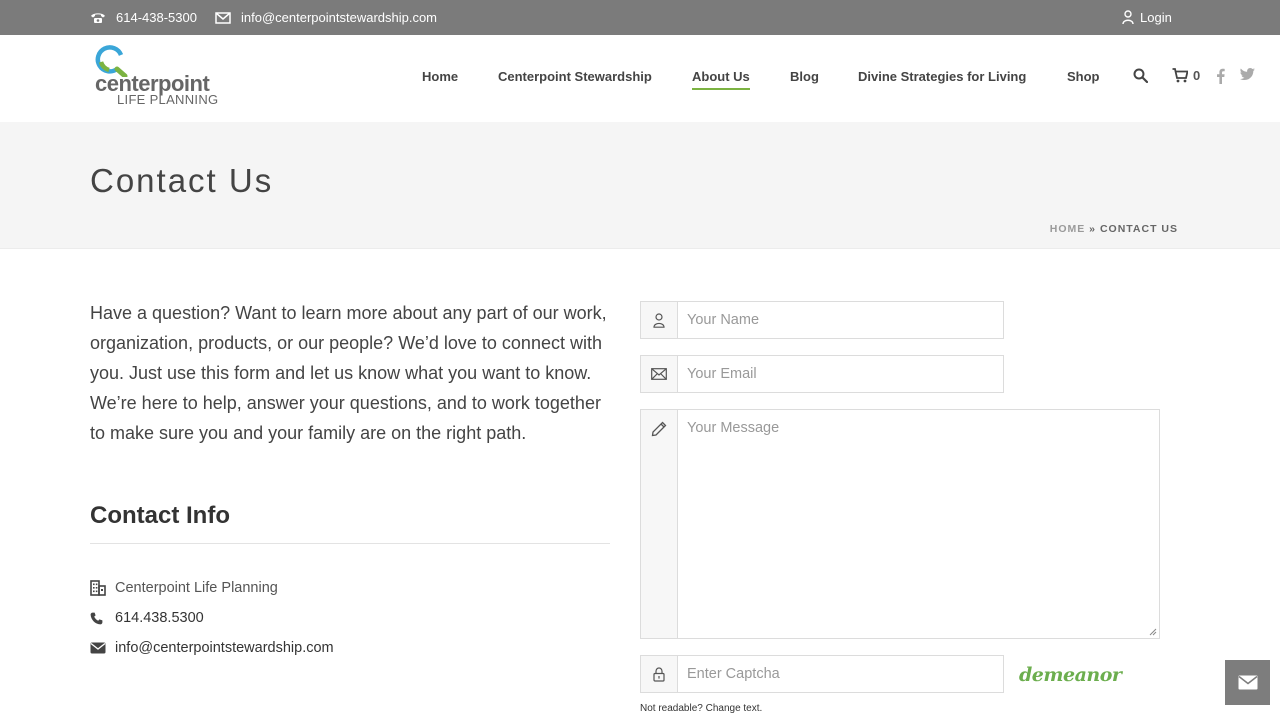 The width and height of the screenshot is (1280, 720). I want to click on nav-blog: Blog, so click(804, 76).